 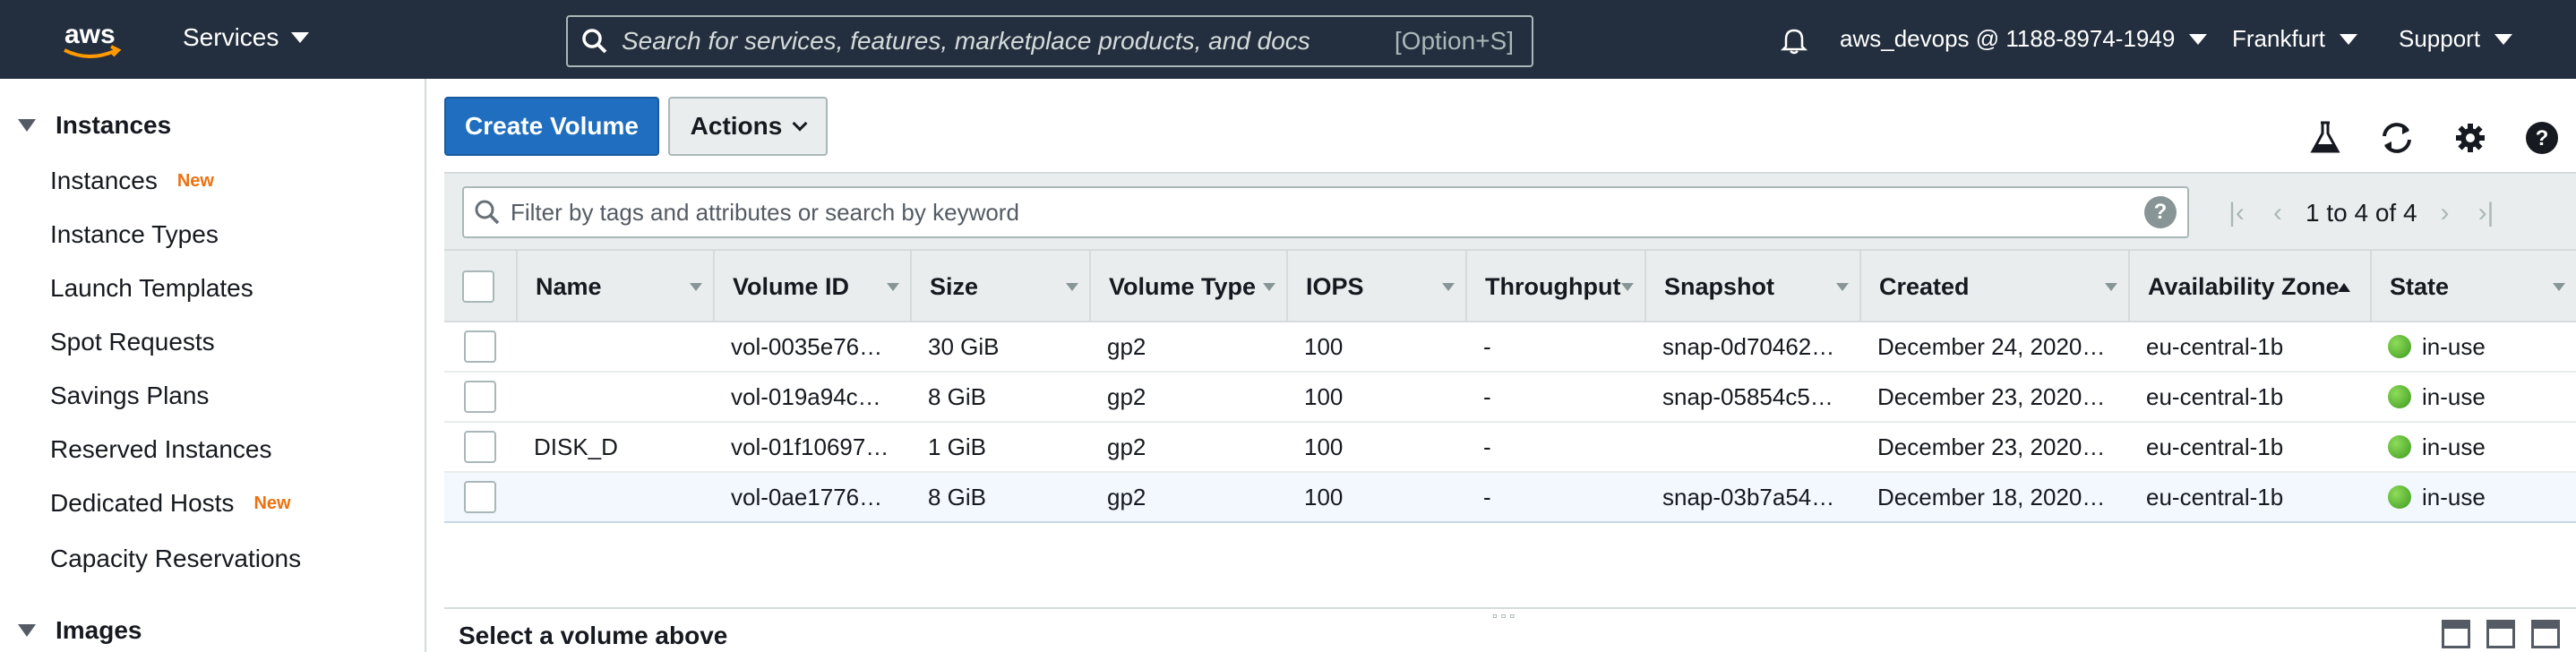 What do you see at coordinates (1924, 286) in the screenshot?
I see `column-label: Created` at bounding box center [1924, 286].